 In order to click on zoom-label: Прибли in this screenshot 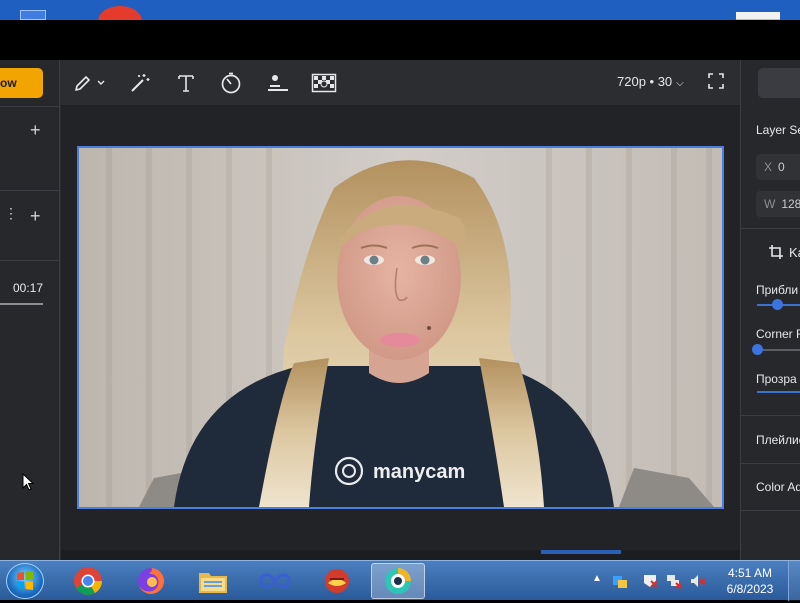, I will do `click(777, 290)`.